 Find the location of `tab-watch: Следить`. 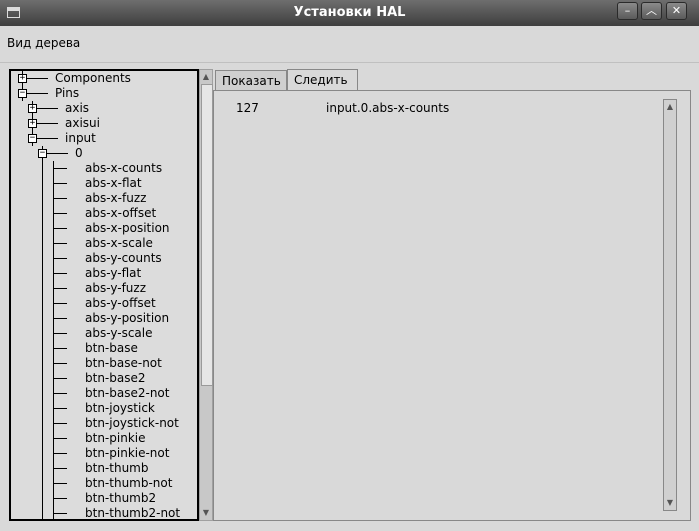

tab-watch: Следить is located at coordinates (322, 80).